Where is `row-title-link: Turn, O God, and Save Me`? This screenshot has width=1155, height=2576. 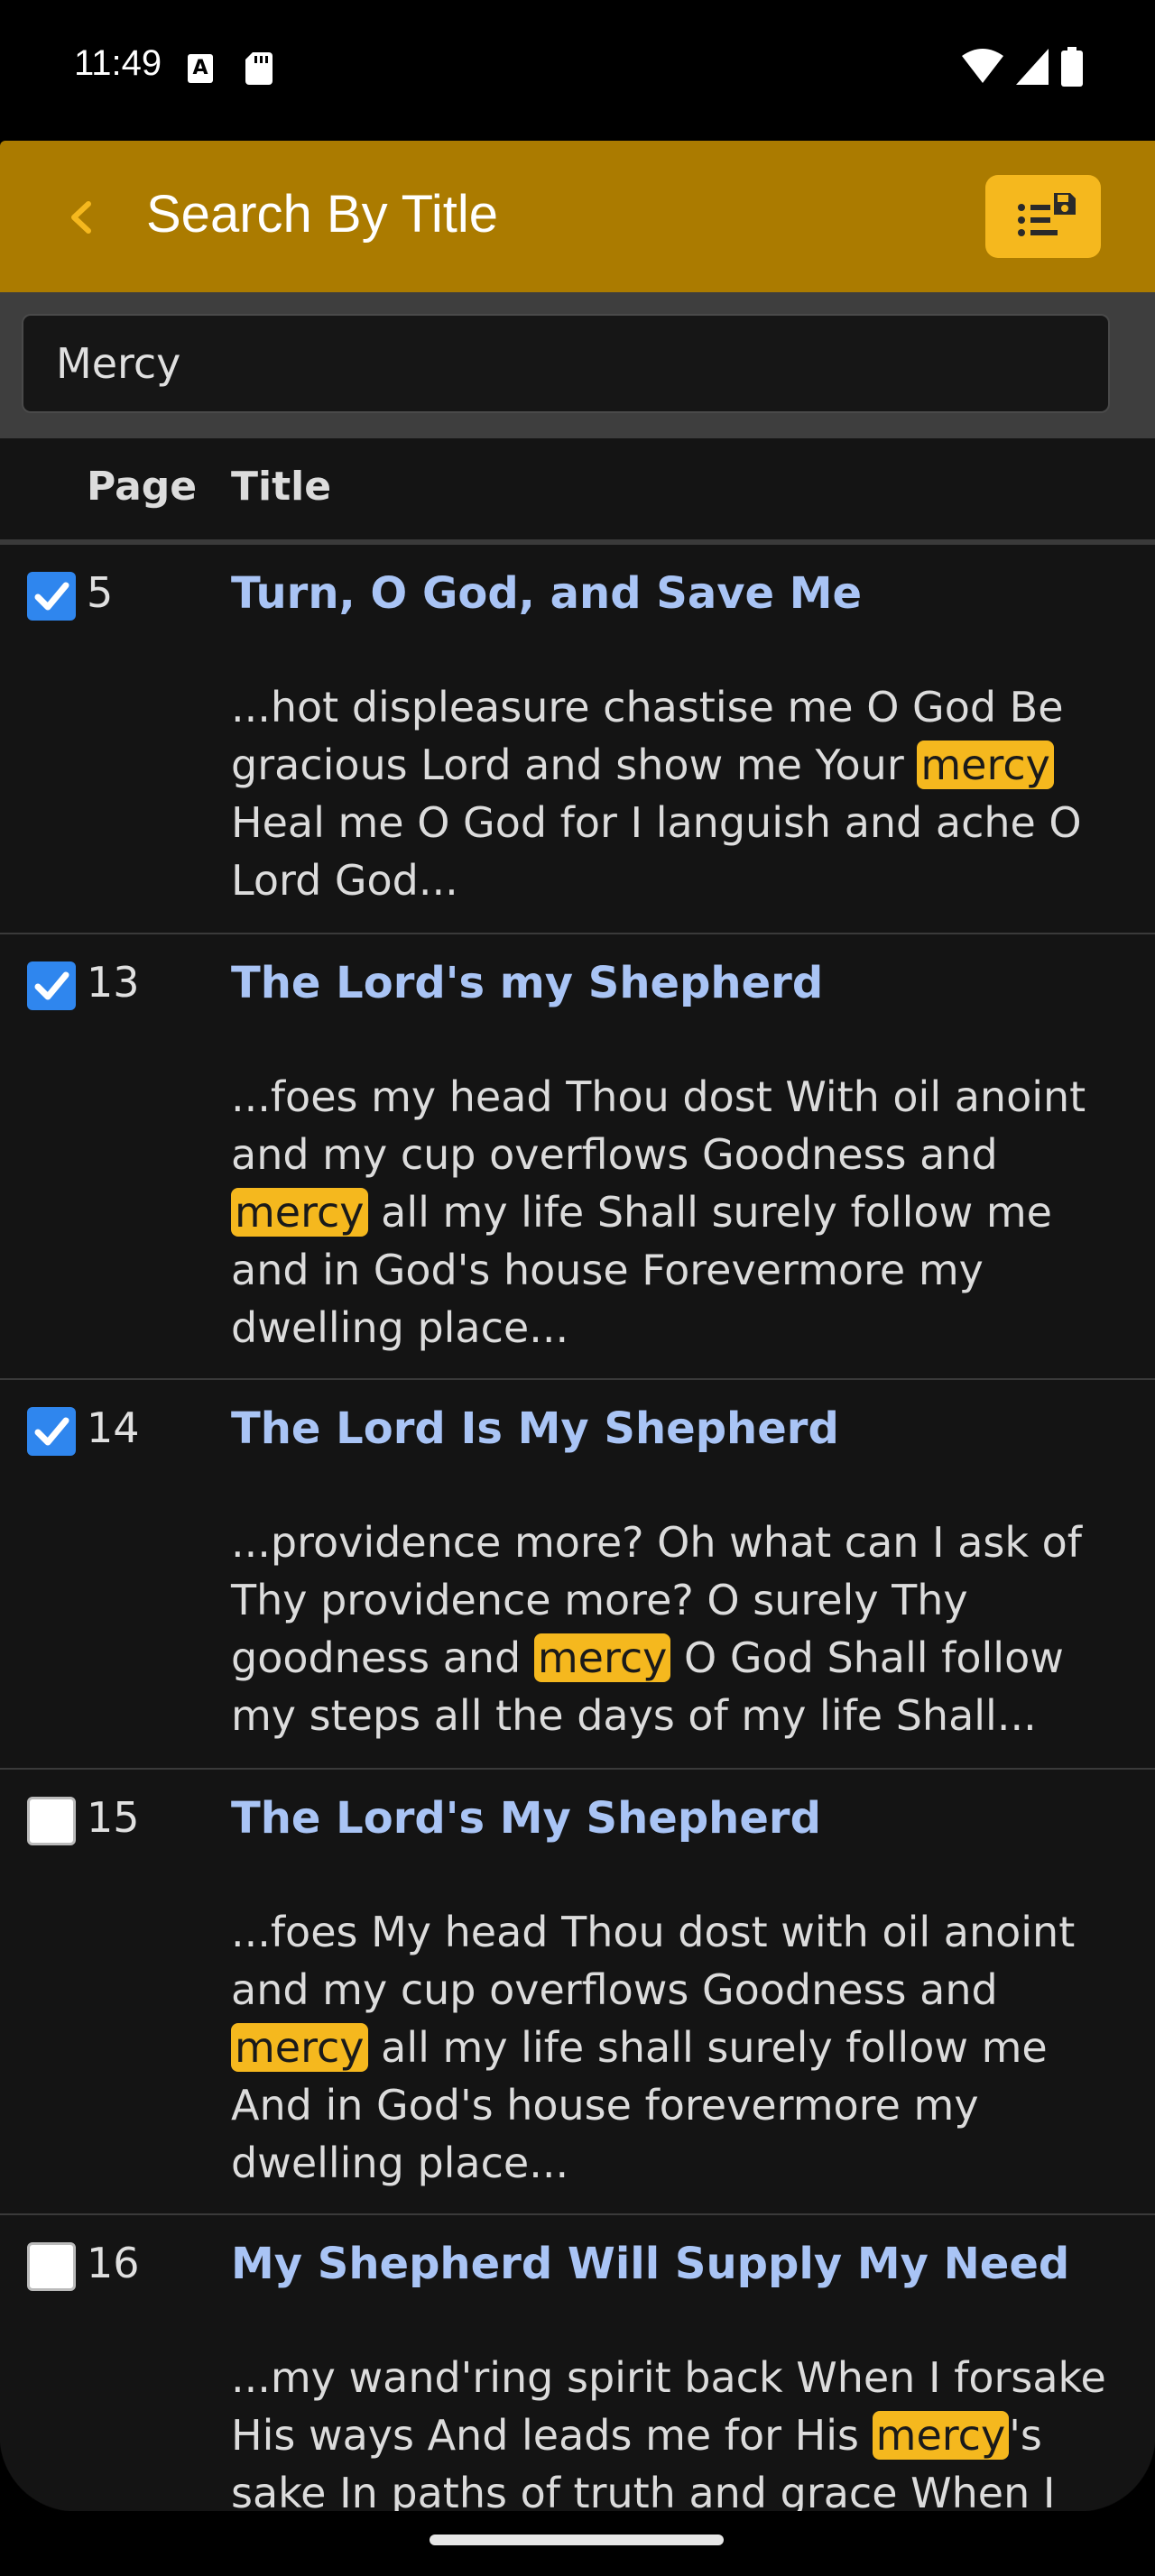
row-title-link: Turn, O God, and Save Me is located at coordinates (546, 593).